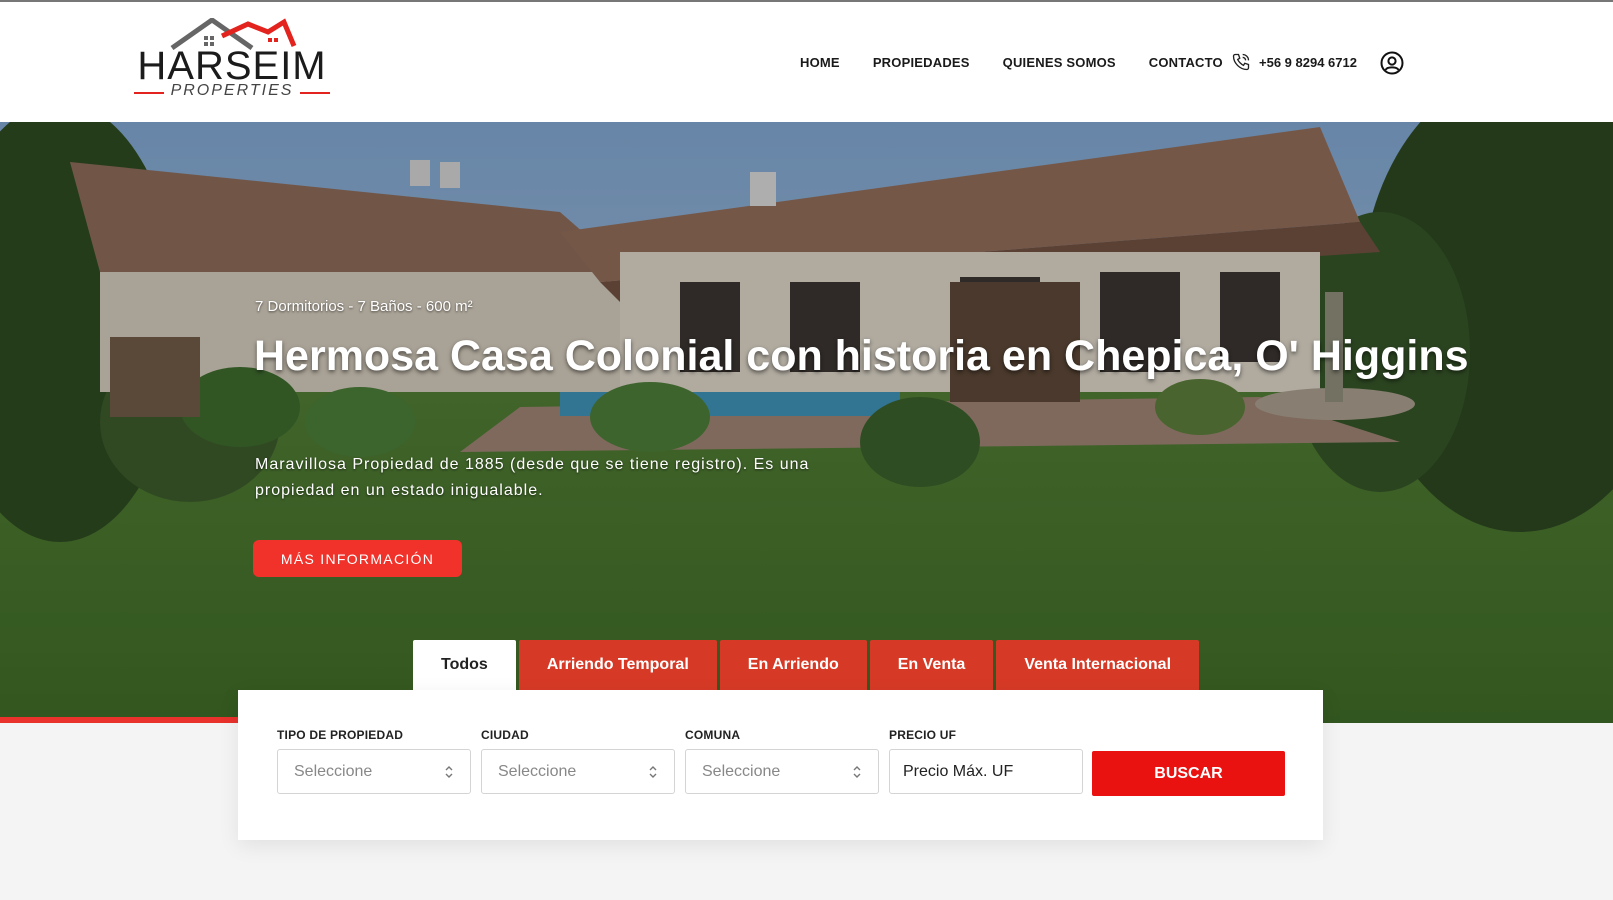 The width and height of the screenshot is (1613, 900). I want to click on price-label: PRECIO UF, so click(923, 735).